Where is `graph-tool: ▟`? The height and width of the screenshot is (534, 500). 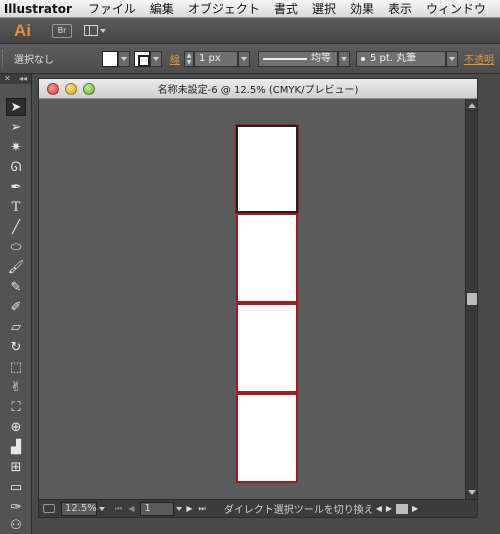 graph-tool: ▟ is located at coordinates (16, 447).